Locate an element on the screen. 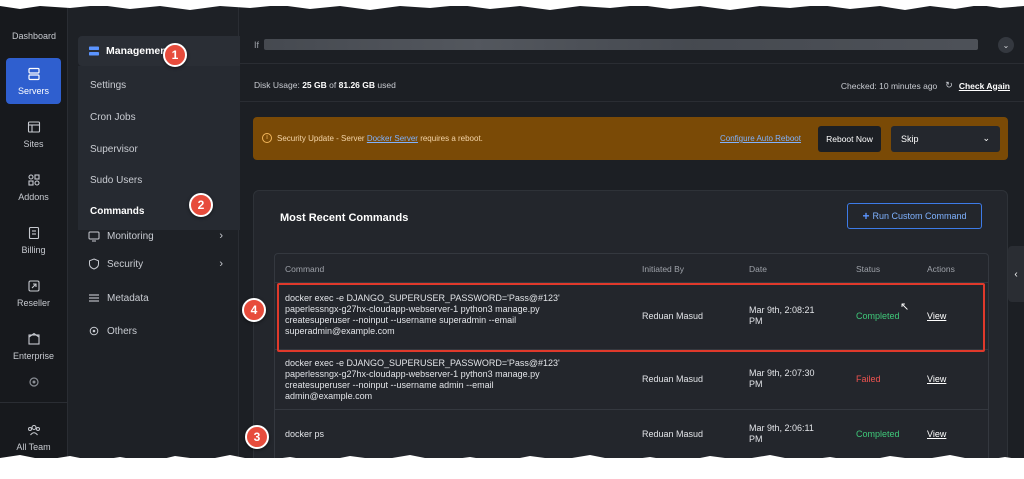 This screenshot has width=1024, height=479. disk-used-value: 25 GB is located at coordinates (314, 85).